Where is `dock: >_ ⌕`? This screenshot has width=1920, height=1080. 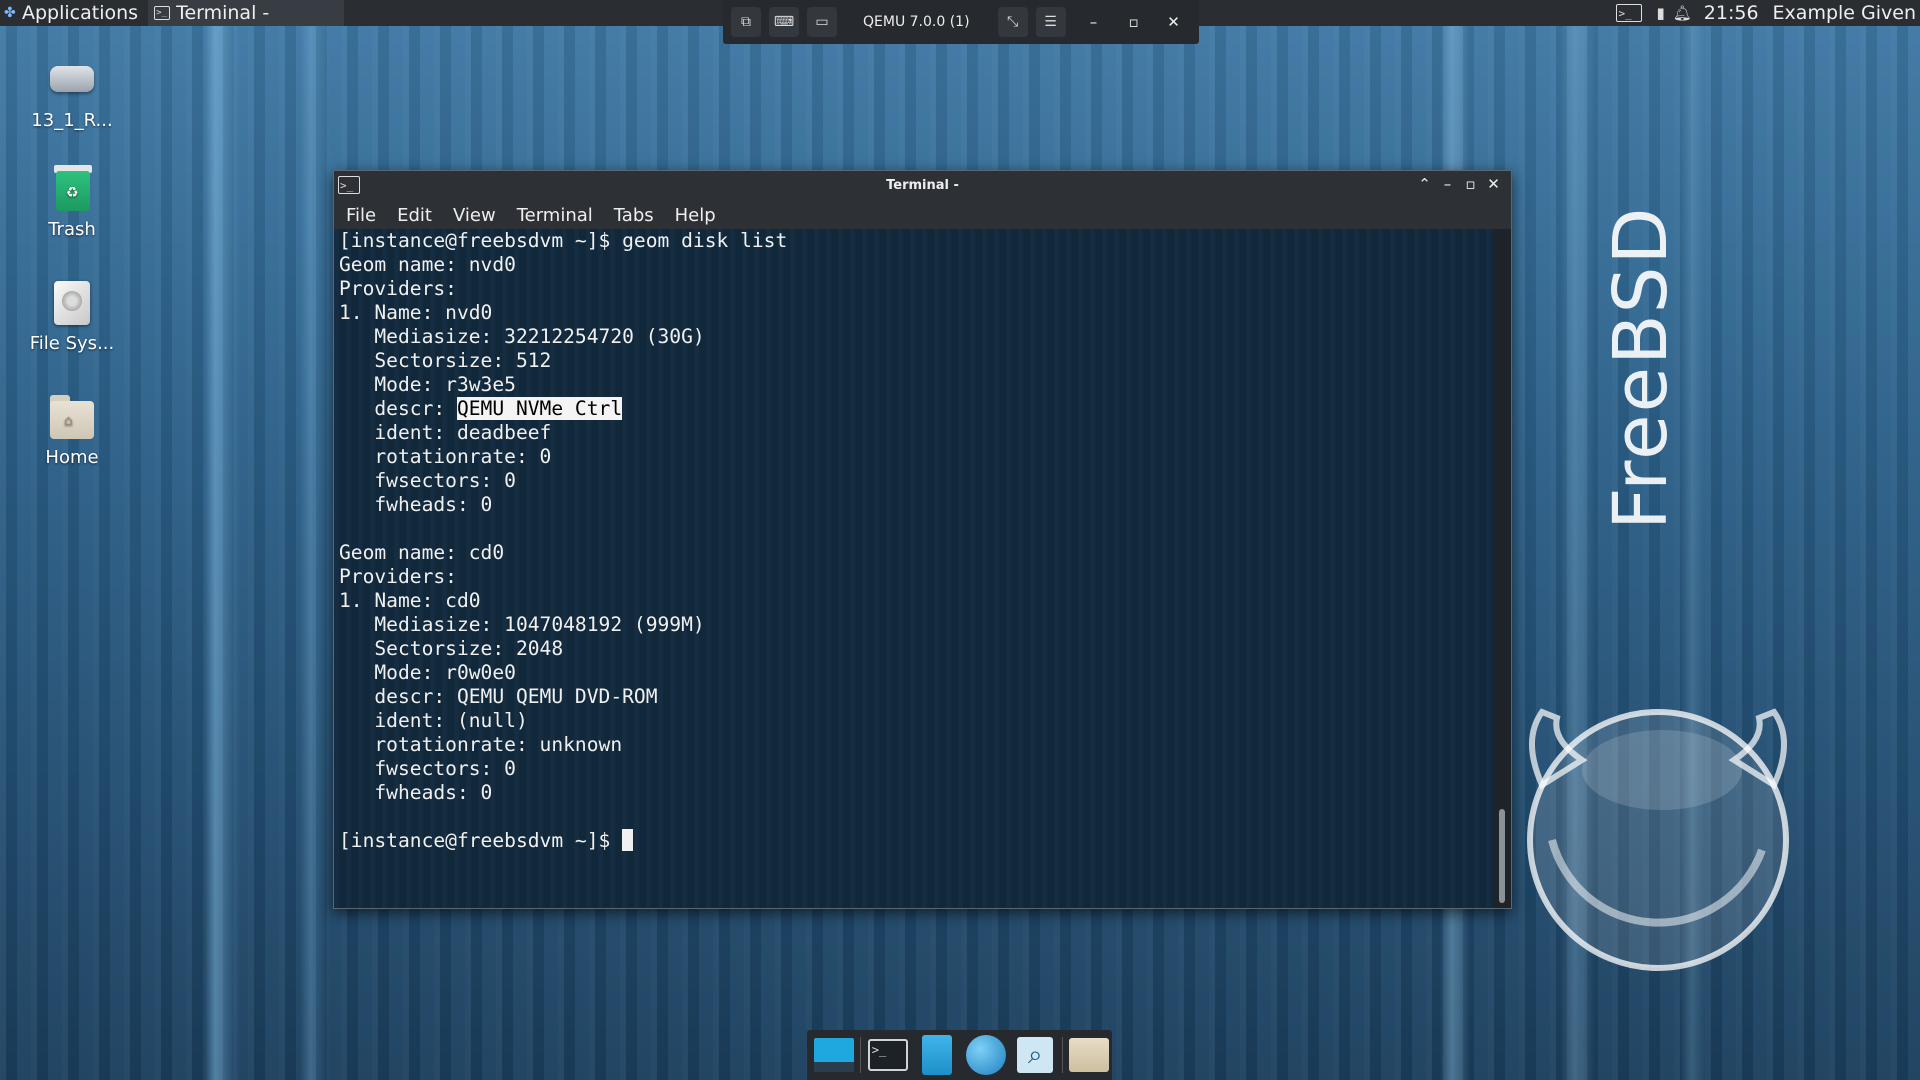 dock: >_ ⌕ is located at coordinates (959, 1055).